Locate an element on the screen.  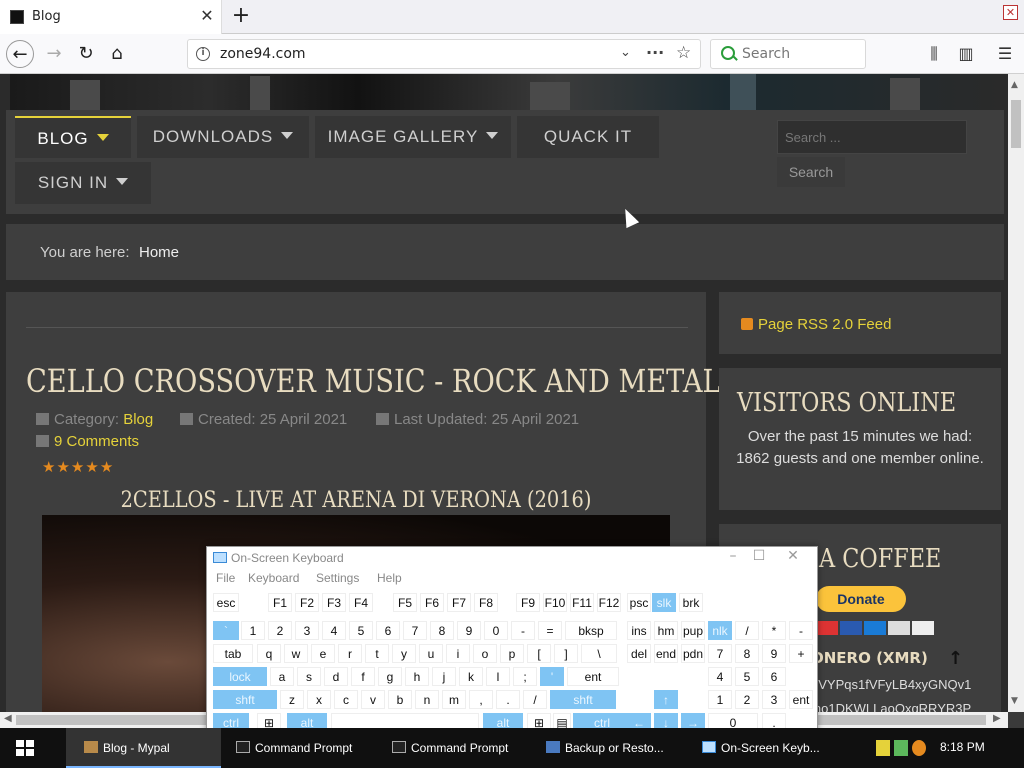
taskbar-item: Blog - Mypal is located at coordinates (143, 748).